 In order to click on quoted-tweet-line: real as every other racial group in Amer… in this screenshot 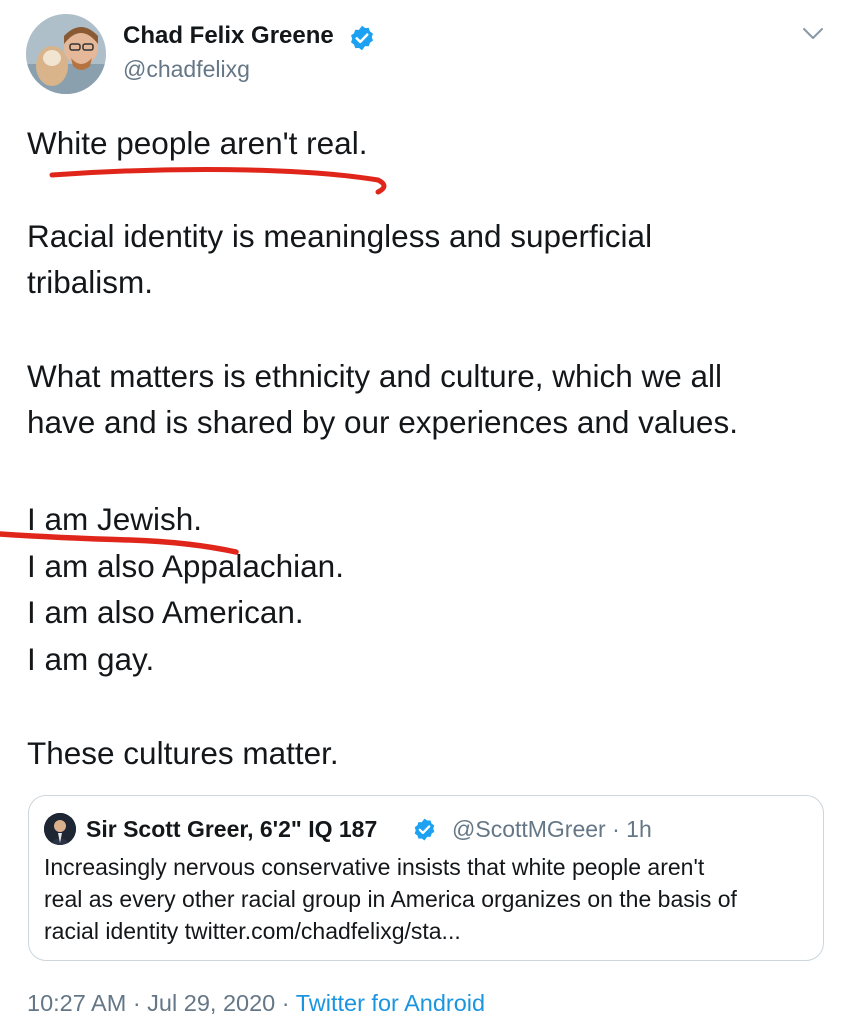, I will do `click(390, 899)`.